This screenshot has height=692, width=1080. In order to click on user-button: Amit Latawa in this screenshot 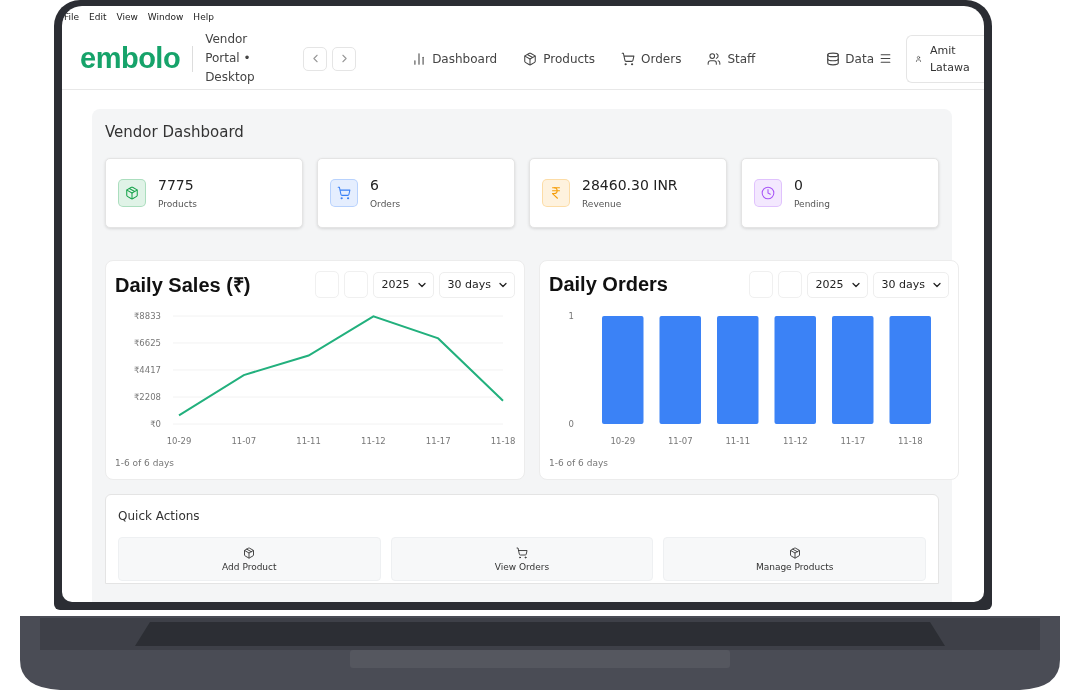, I will do `click(945, 58)`.